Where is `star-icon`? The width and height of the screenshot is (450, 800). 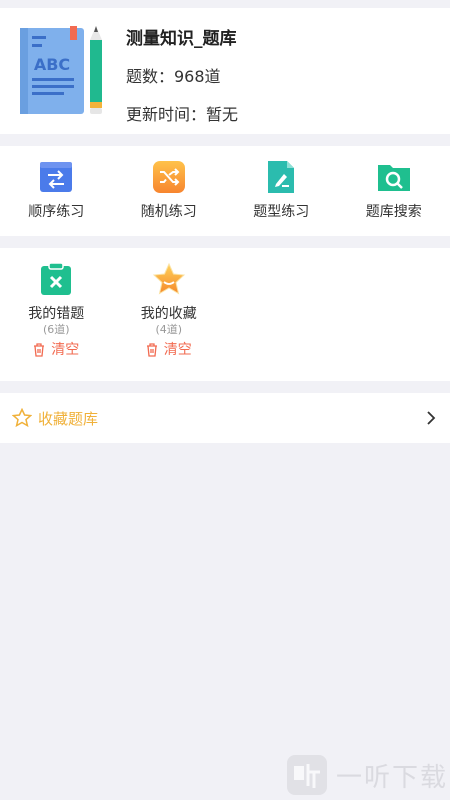
star-icon is located at coordinates (169, 279).